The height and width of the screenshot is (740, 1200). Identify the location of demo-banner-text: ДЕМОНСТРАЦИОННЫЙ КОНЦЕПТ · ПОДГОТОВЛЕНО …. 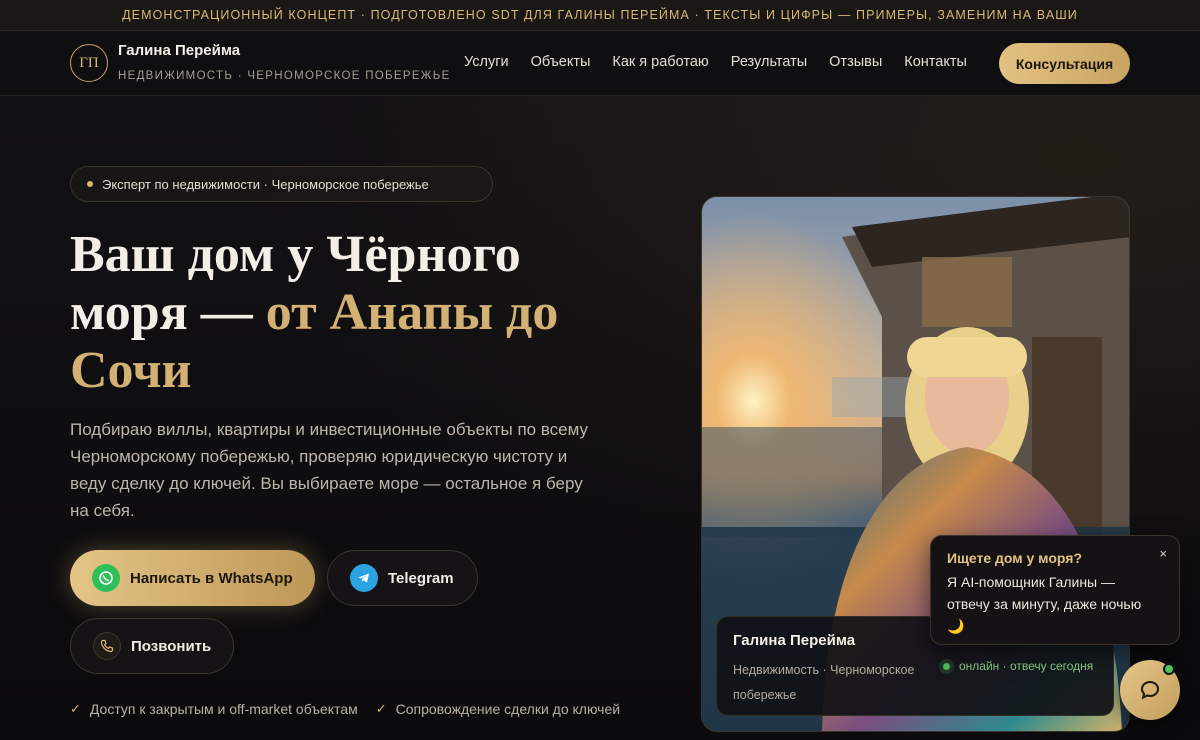
(600, 15).